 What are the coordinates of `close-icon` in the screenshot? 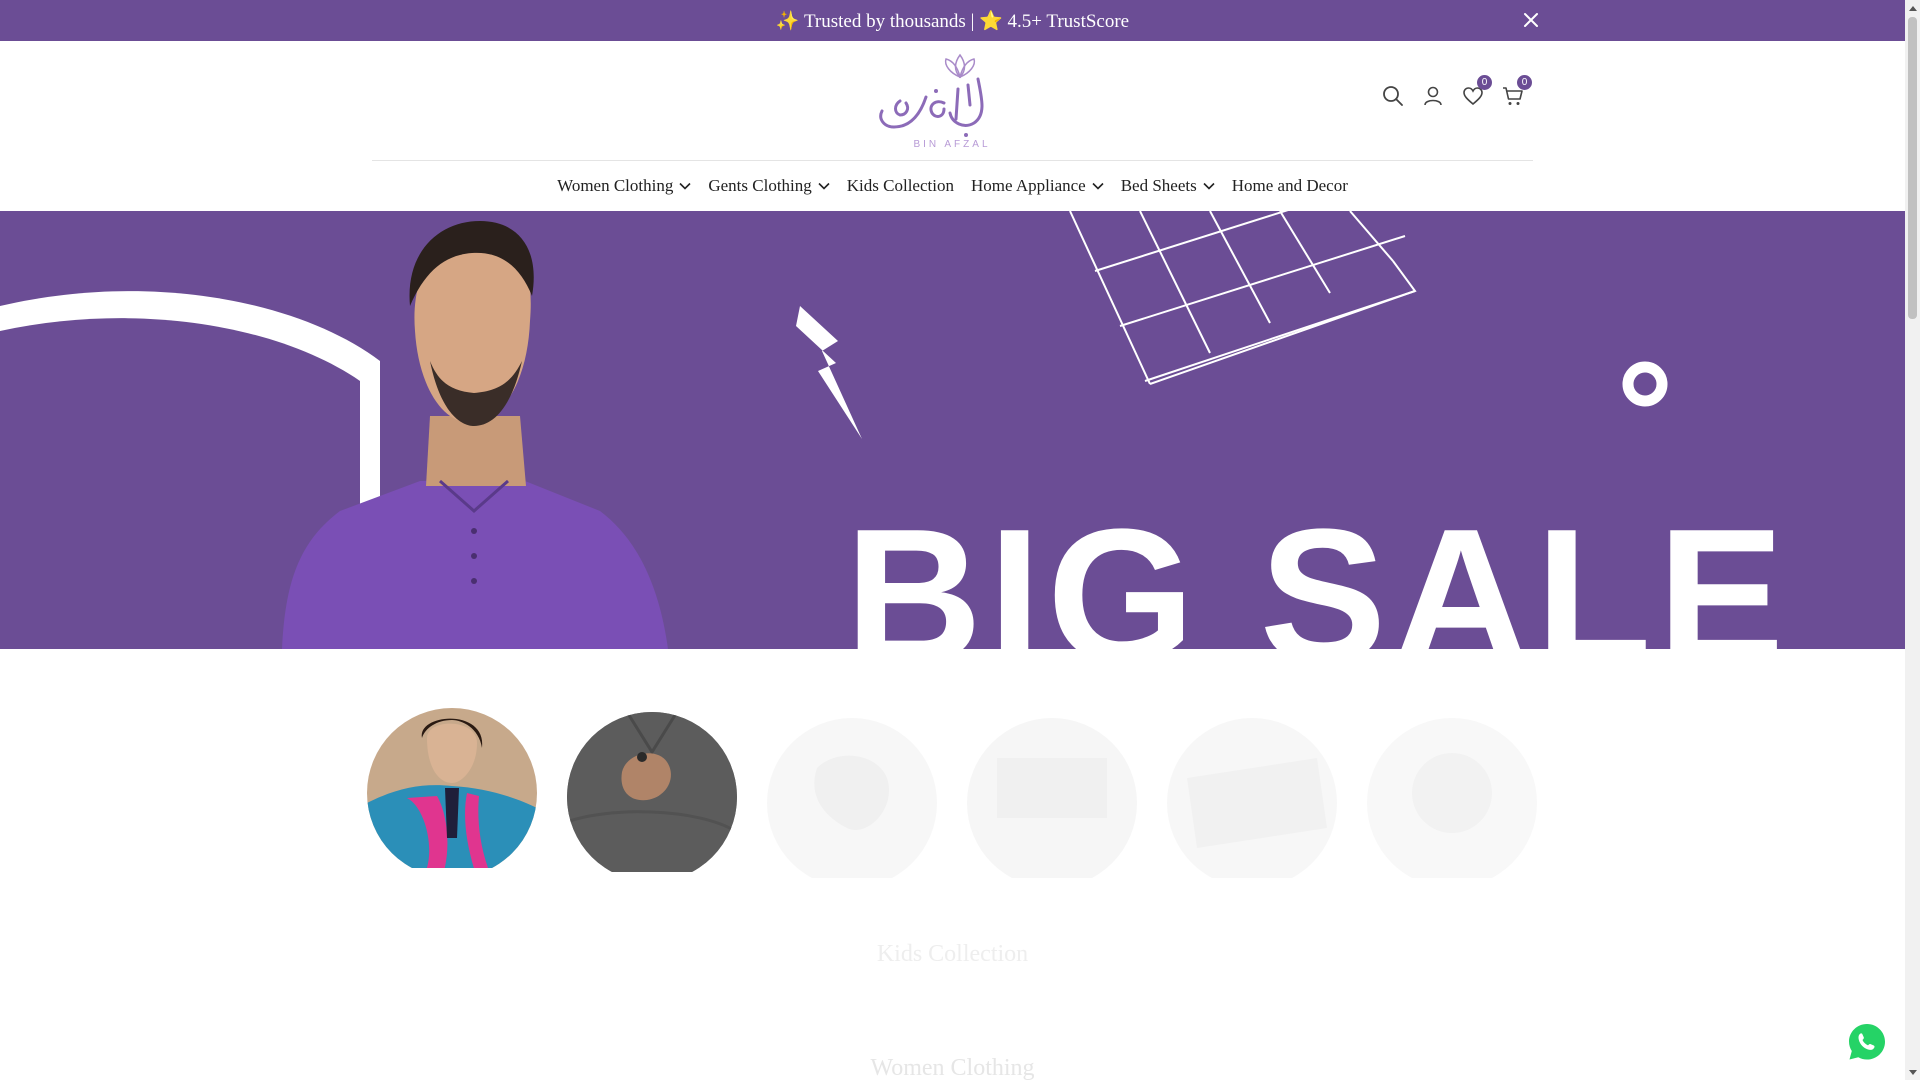 It's located at (1531, 20).